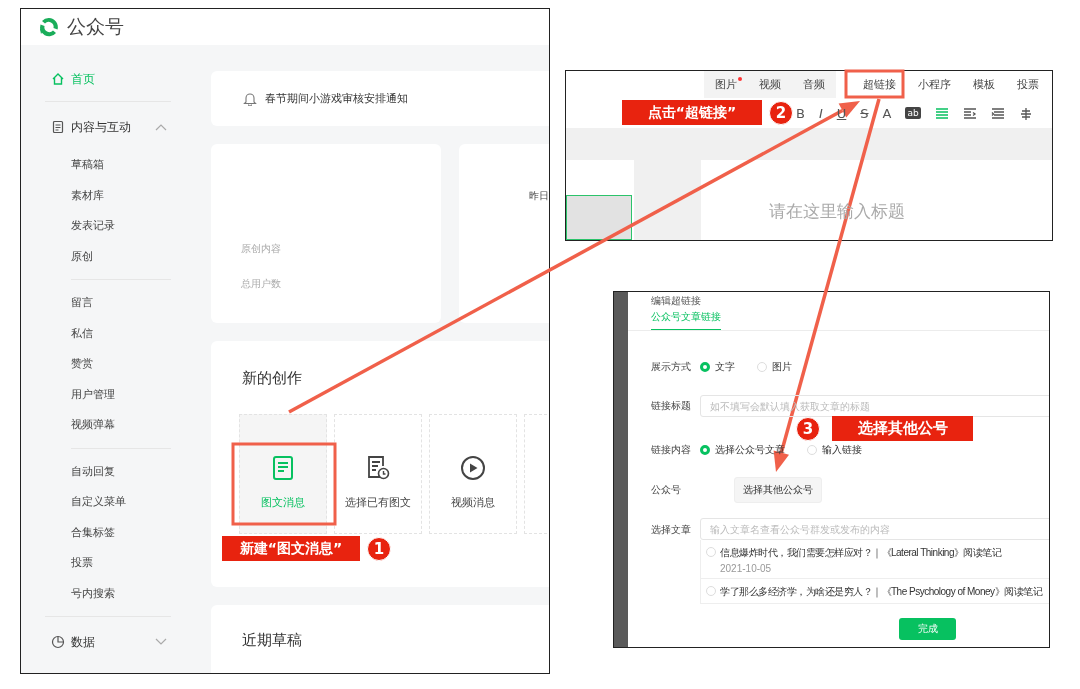 The width and height of the screenshot is (1080, 689). What do you see at coordinates (272, 378) in the screenshot?
I see `card-title: 新的创作` at bounding box center [272, 378].